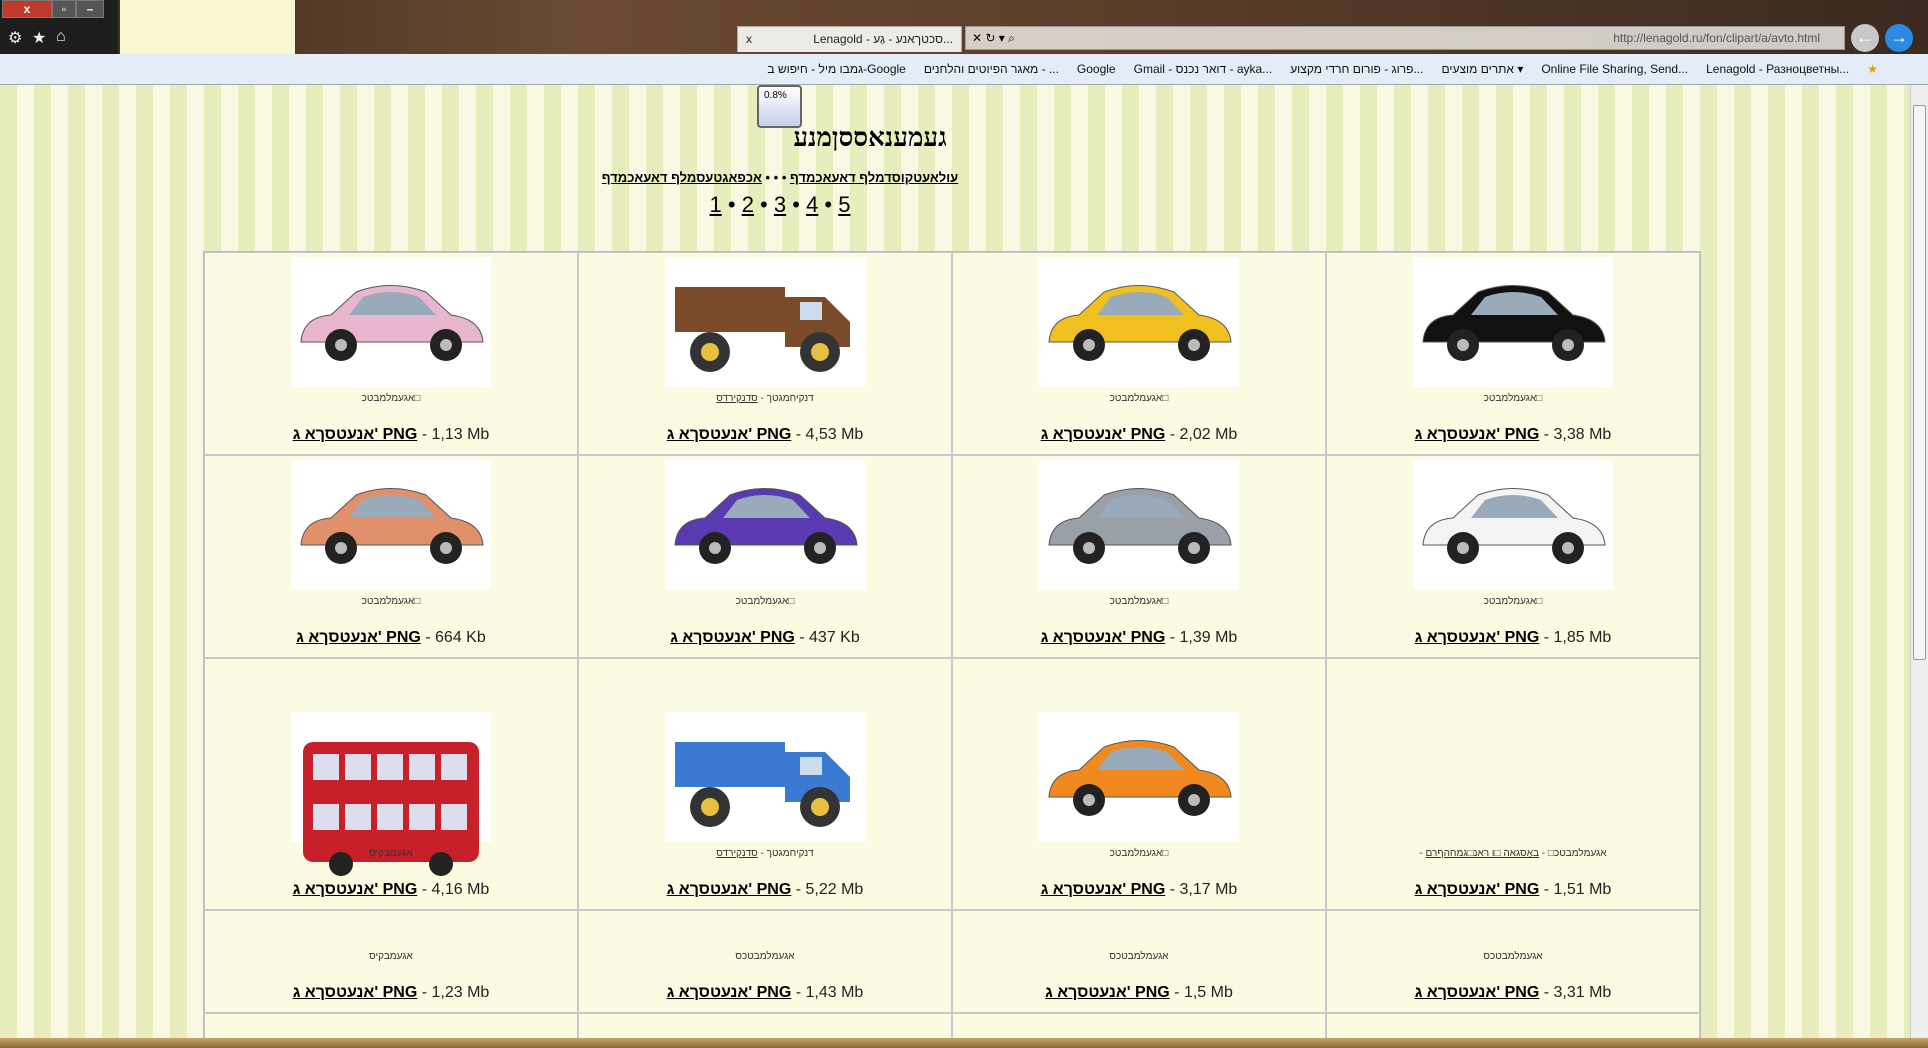 This screenshot has width=1928, height=1048. I want to click on pagination: 1 • 2 • 3 • 4 • 5, so click(780, 205).